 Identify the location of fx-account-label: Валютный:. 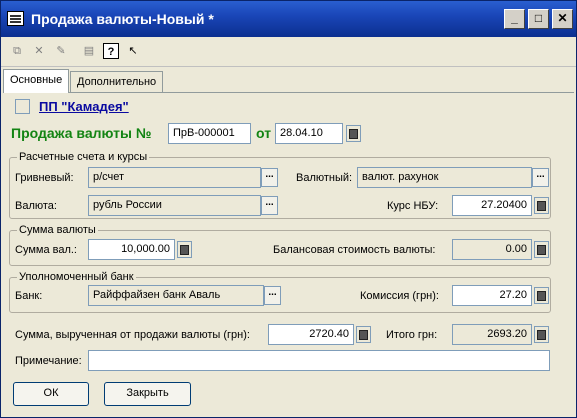
(324, 178).